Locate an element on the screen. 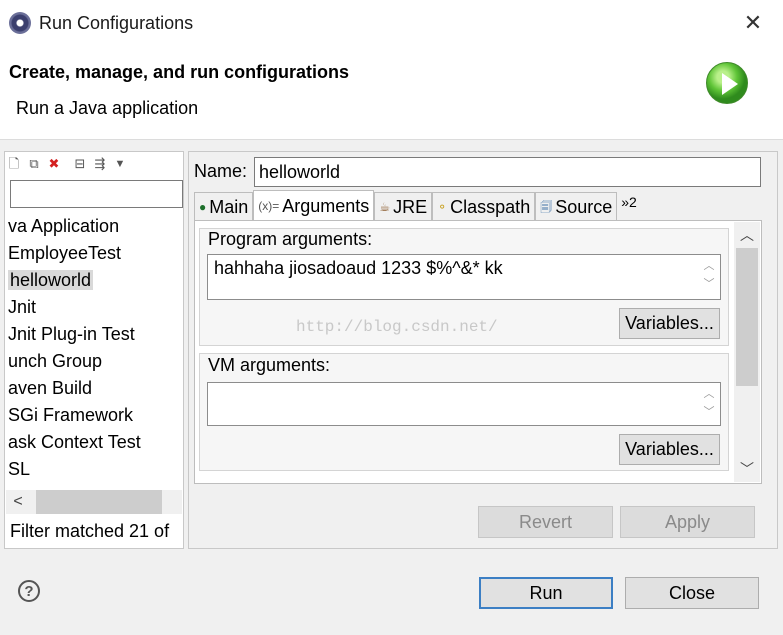 Image resolution: width=783 pixels, height=635 pixels. tab-content-scrollbar: ︿ ﹀ is located at coordinates (747, 352).